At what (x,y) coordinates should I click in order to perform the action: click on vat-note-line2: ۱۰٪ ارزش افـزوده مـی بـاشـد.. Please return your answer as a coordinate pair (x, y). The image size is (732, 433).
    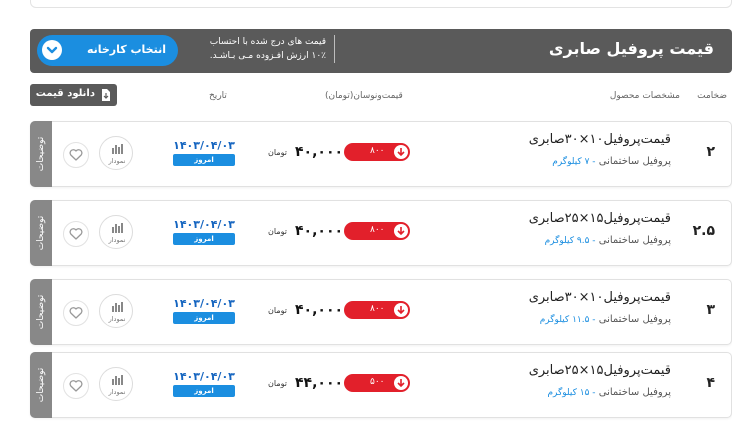
    Looking at the image, I should click on (267, 56).